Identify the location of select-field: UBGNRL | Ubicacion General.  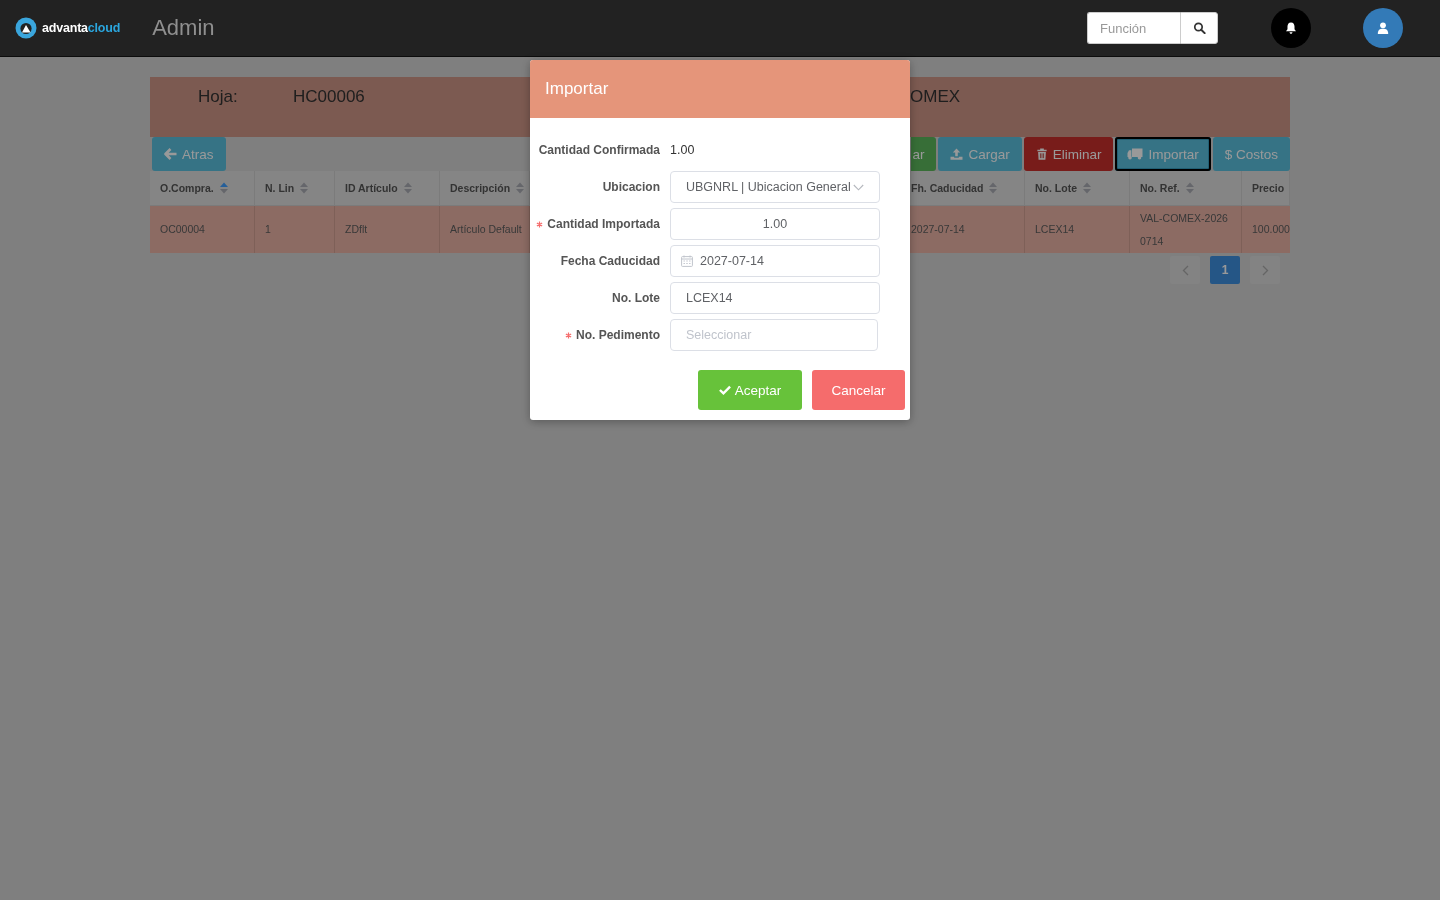
(775, 187).